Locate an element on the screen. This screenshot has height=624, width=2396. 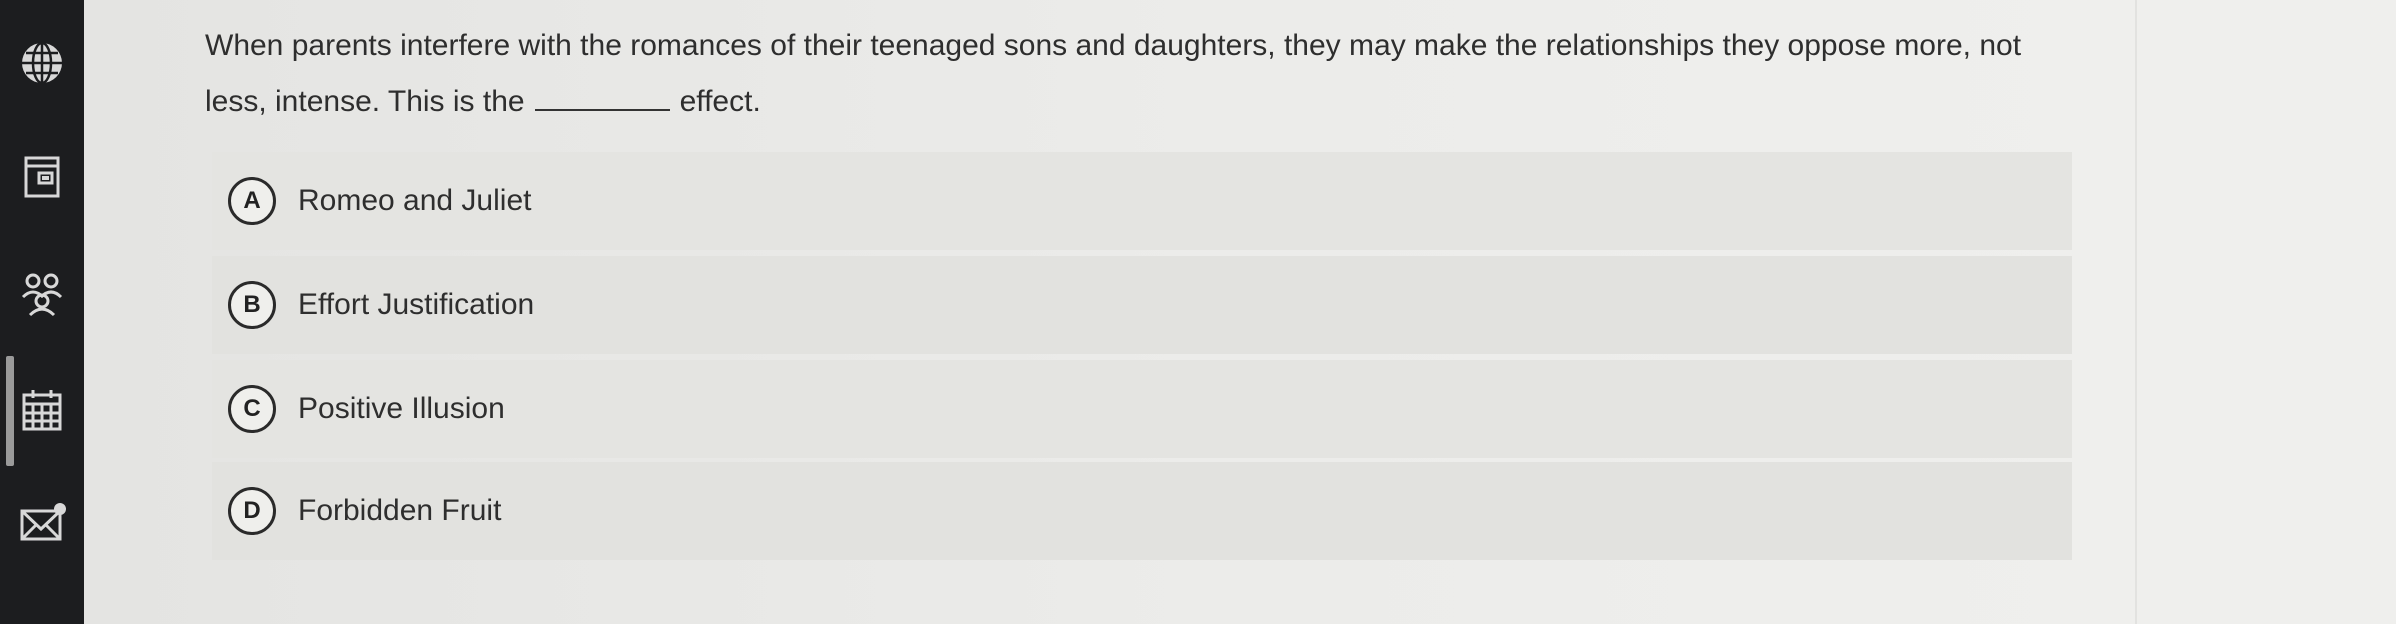
nav-item-calendar is located at coordinates (42, 411).